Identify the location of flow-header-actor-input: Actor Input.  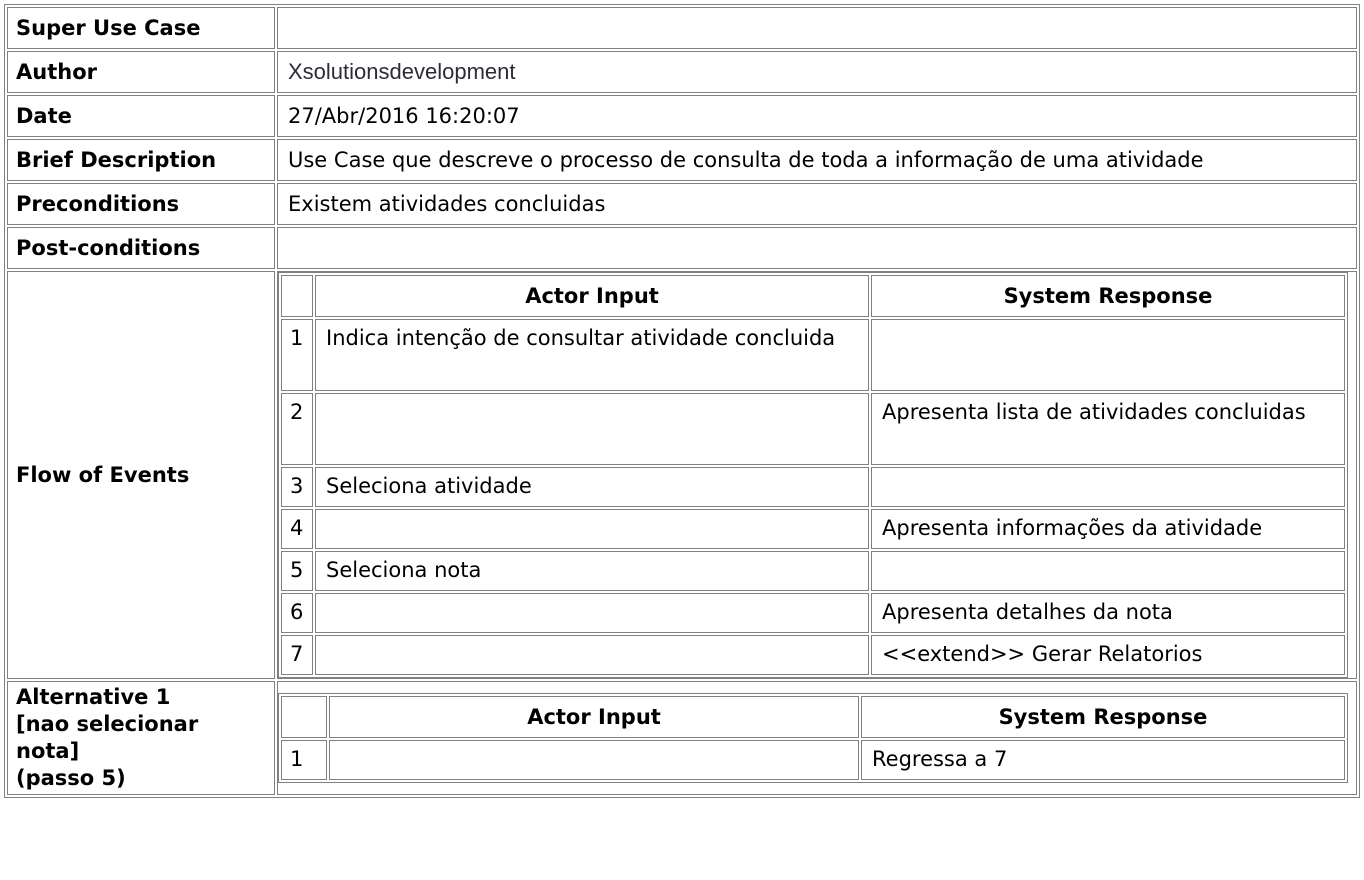
(592, 296).